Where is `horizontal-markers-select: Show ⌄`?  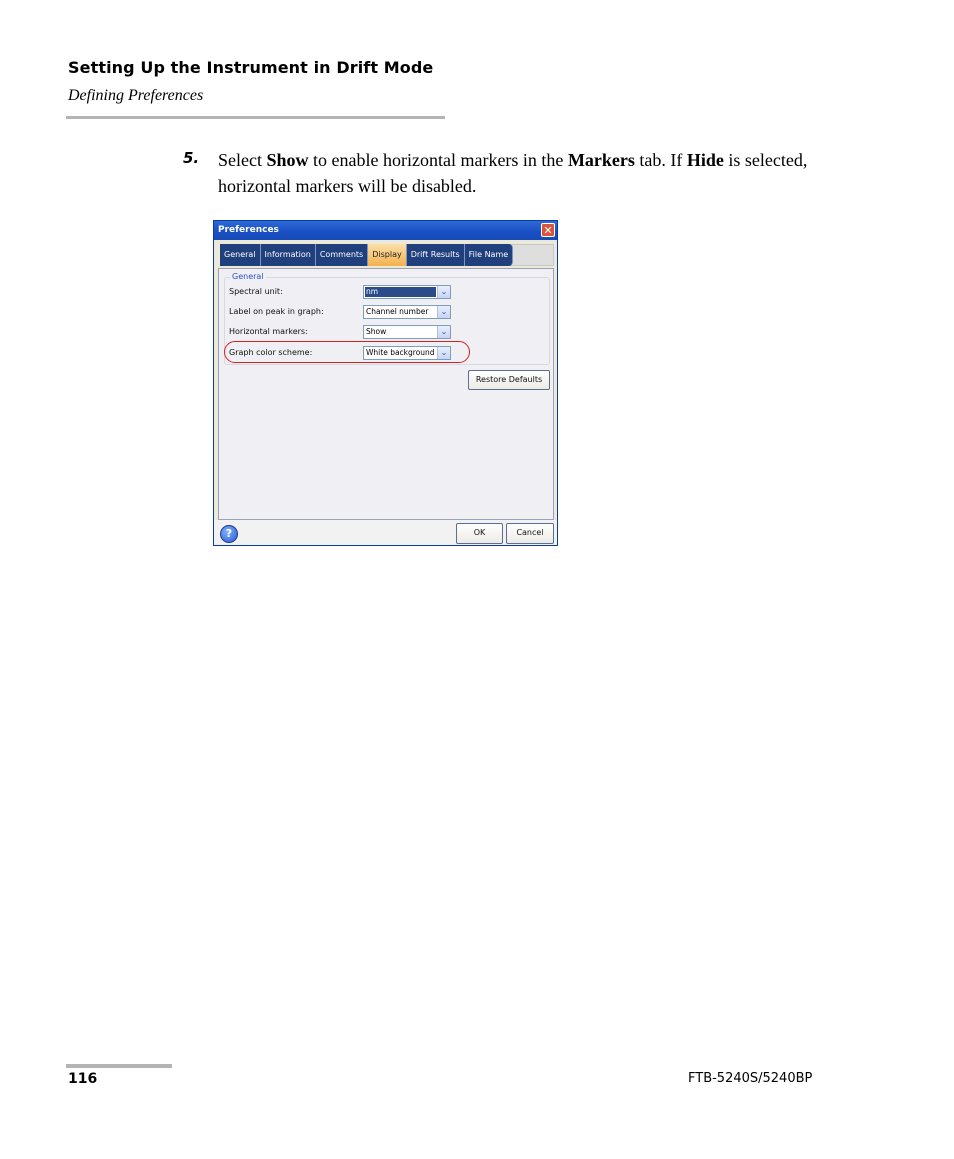 horizontal-markers-select: Show ⌄ is located at coordinates (407, 332).